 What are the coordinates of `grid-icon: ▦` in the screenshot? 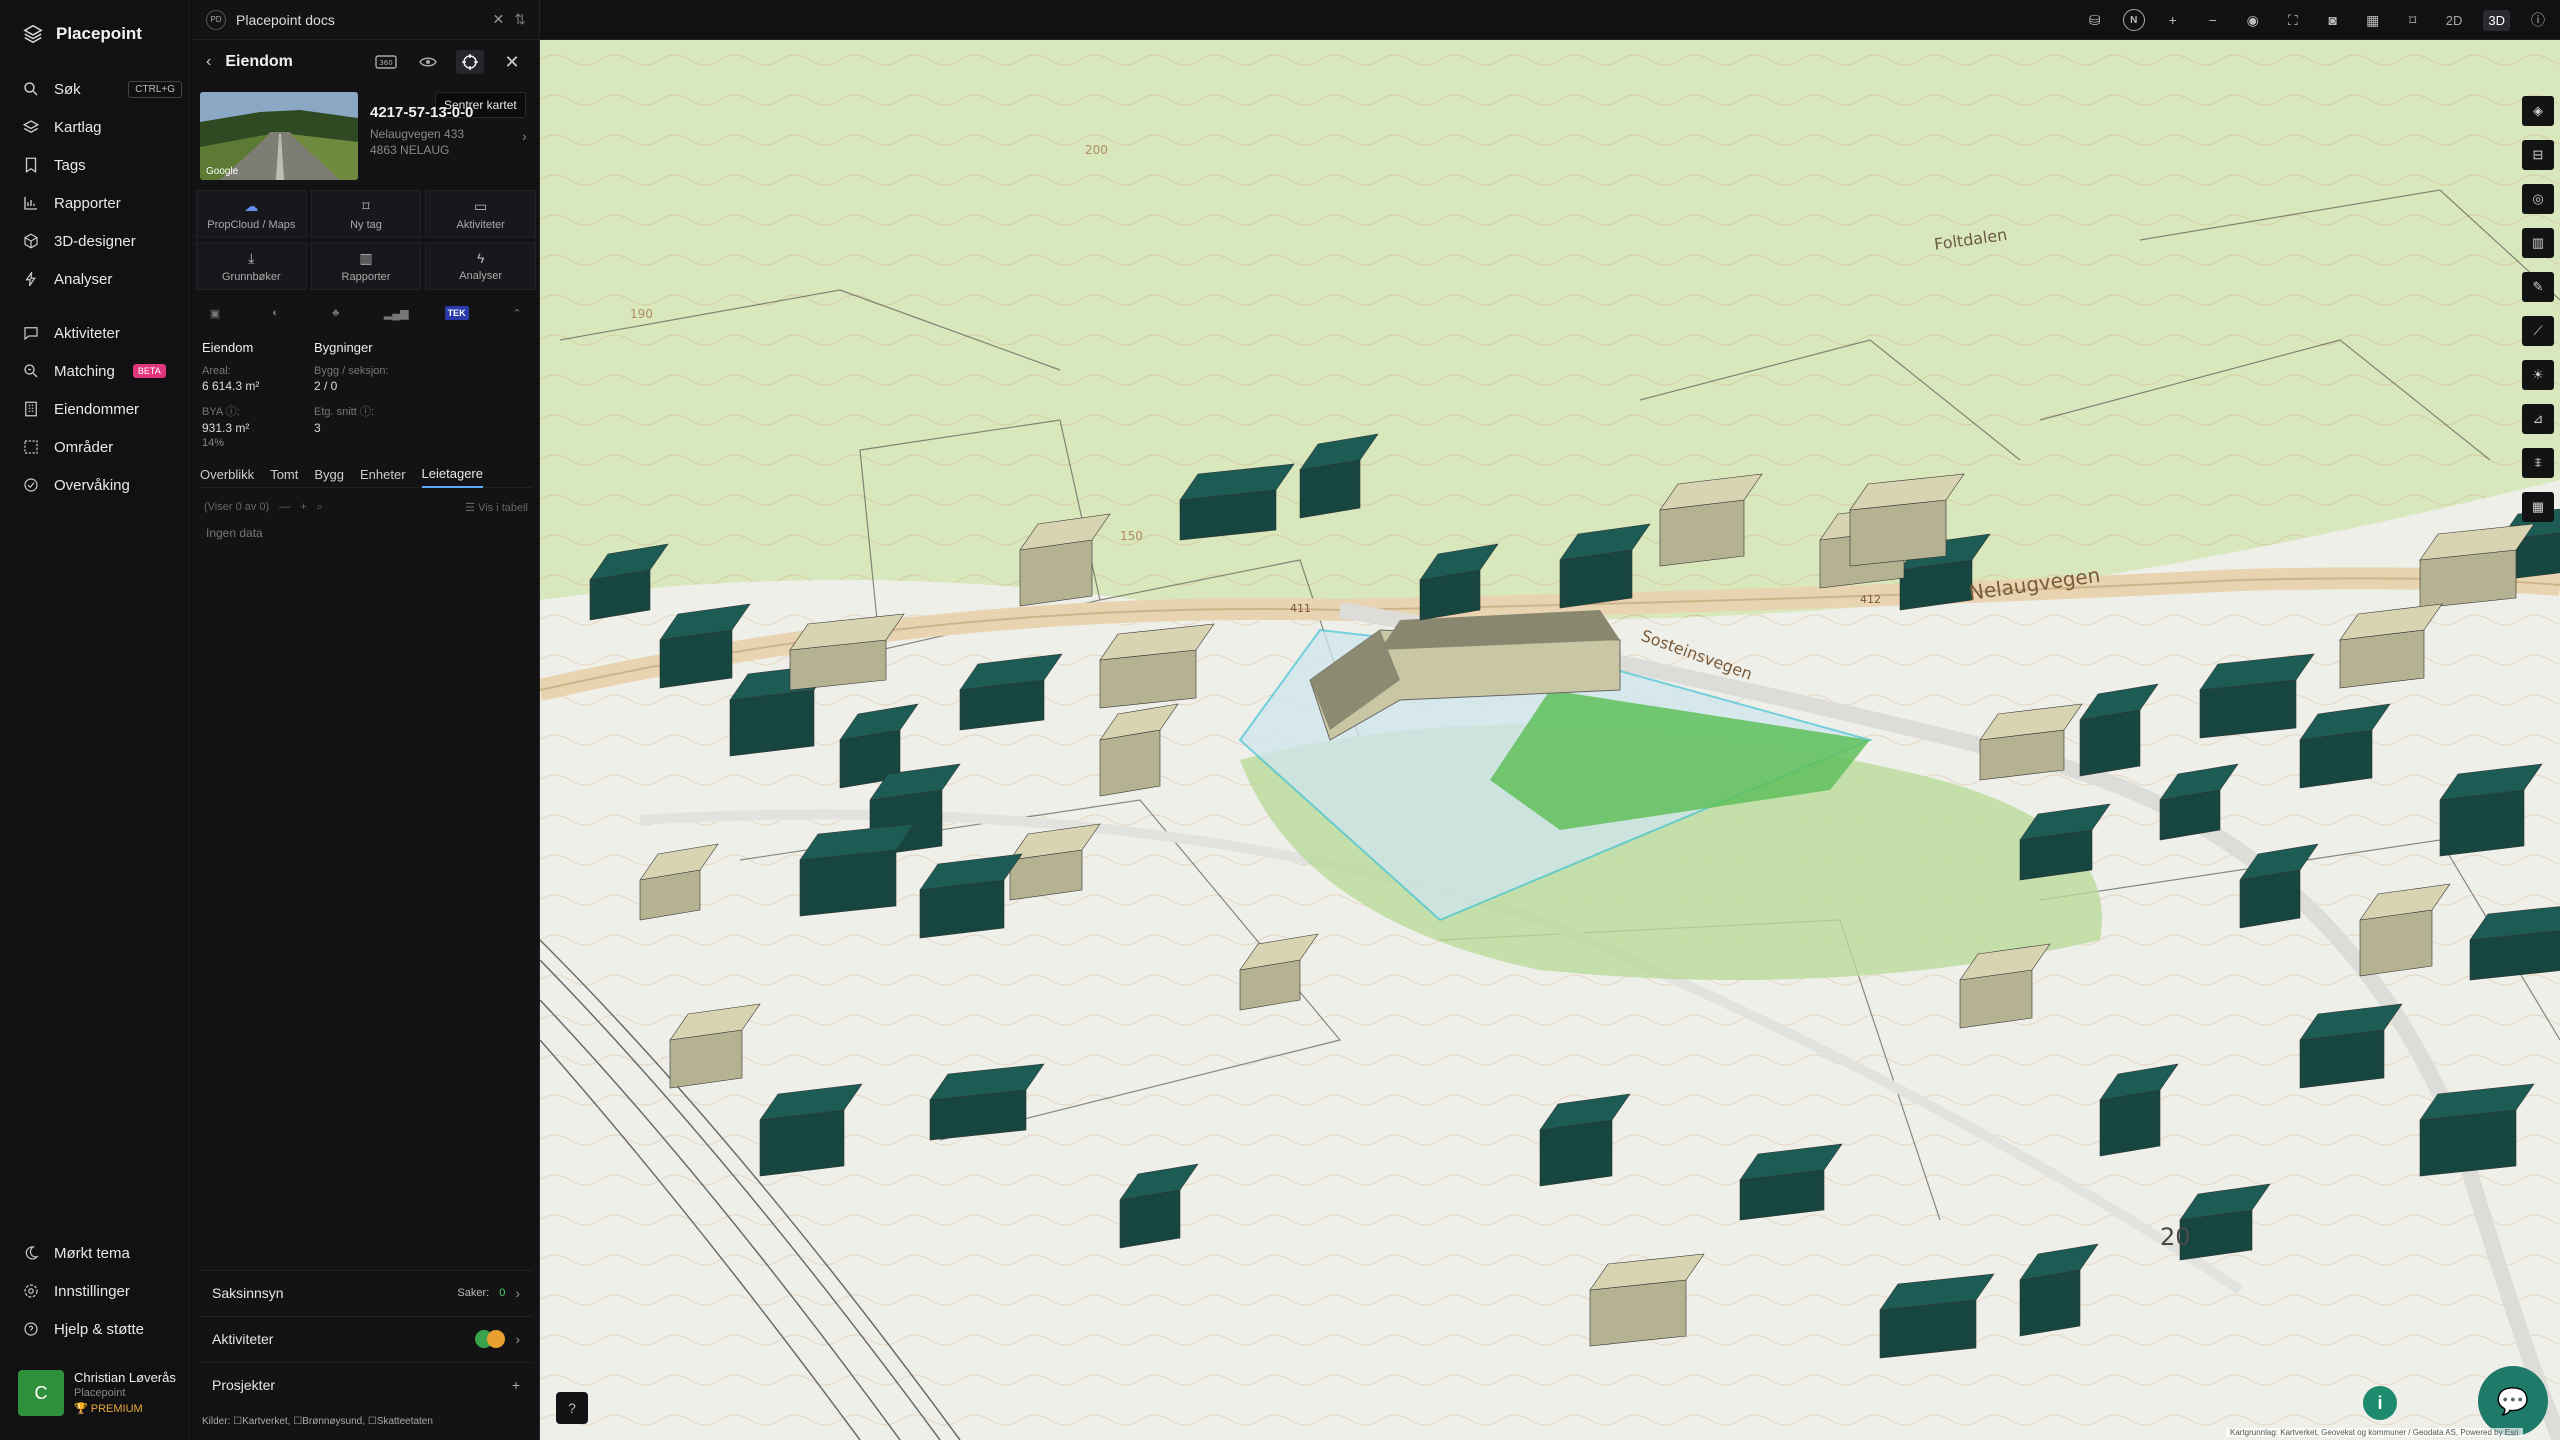 It's located at (2373, 20).